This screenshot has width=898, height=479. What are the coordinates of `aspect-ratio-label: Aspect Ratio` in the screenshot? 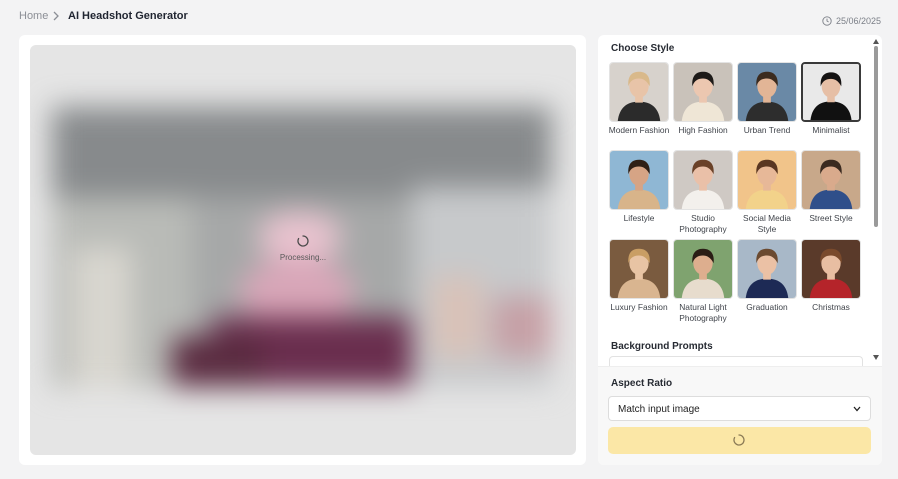 It's located at (642, 383).